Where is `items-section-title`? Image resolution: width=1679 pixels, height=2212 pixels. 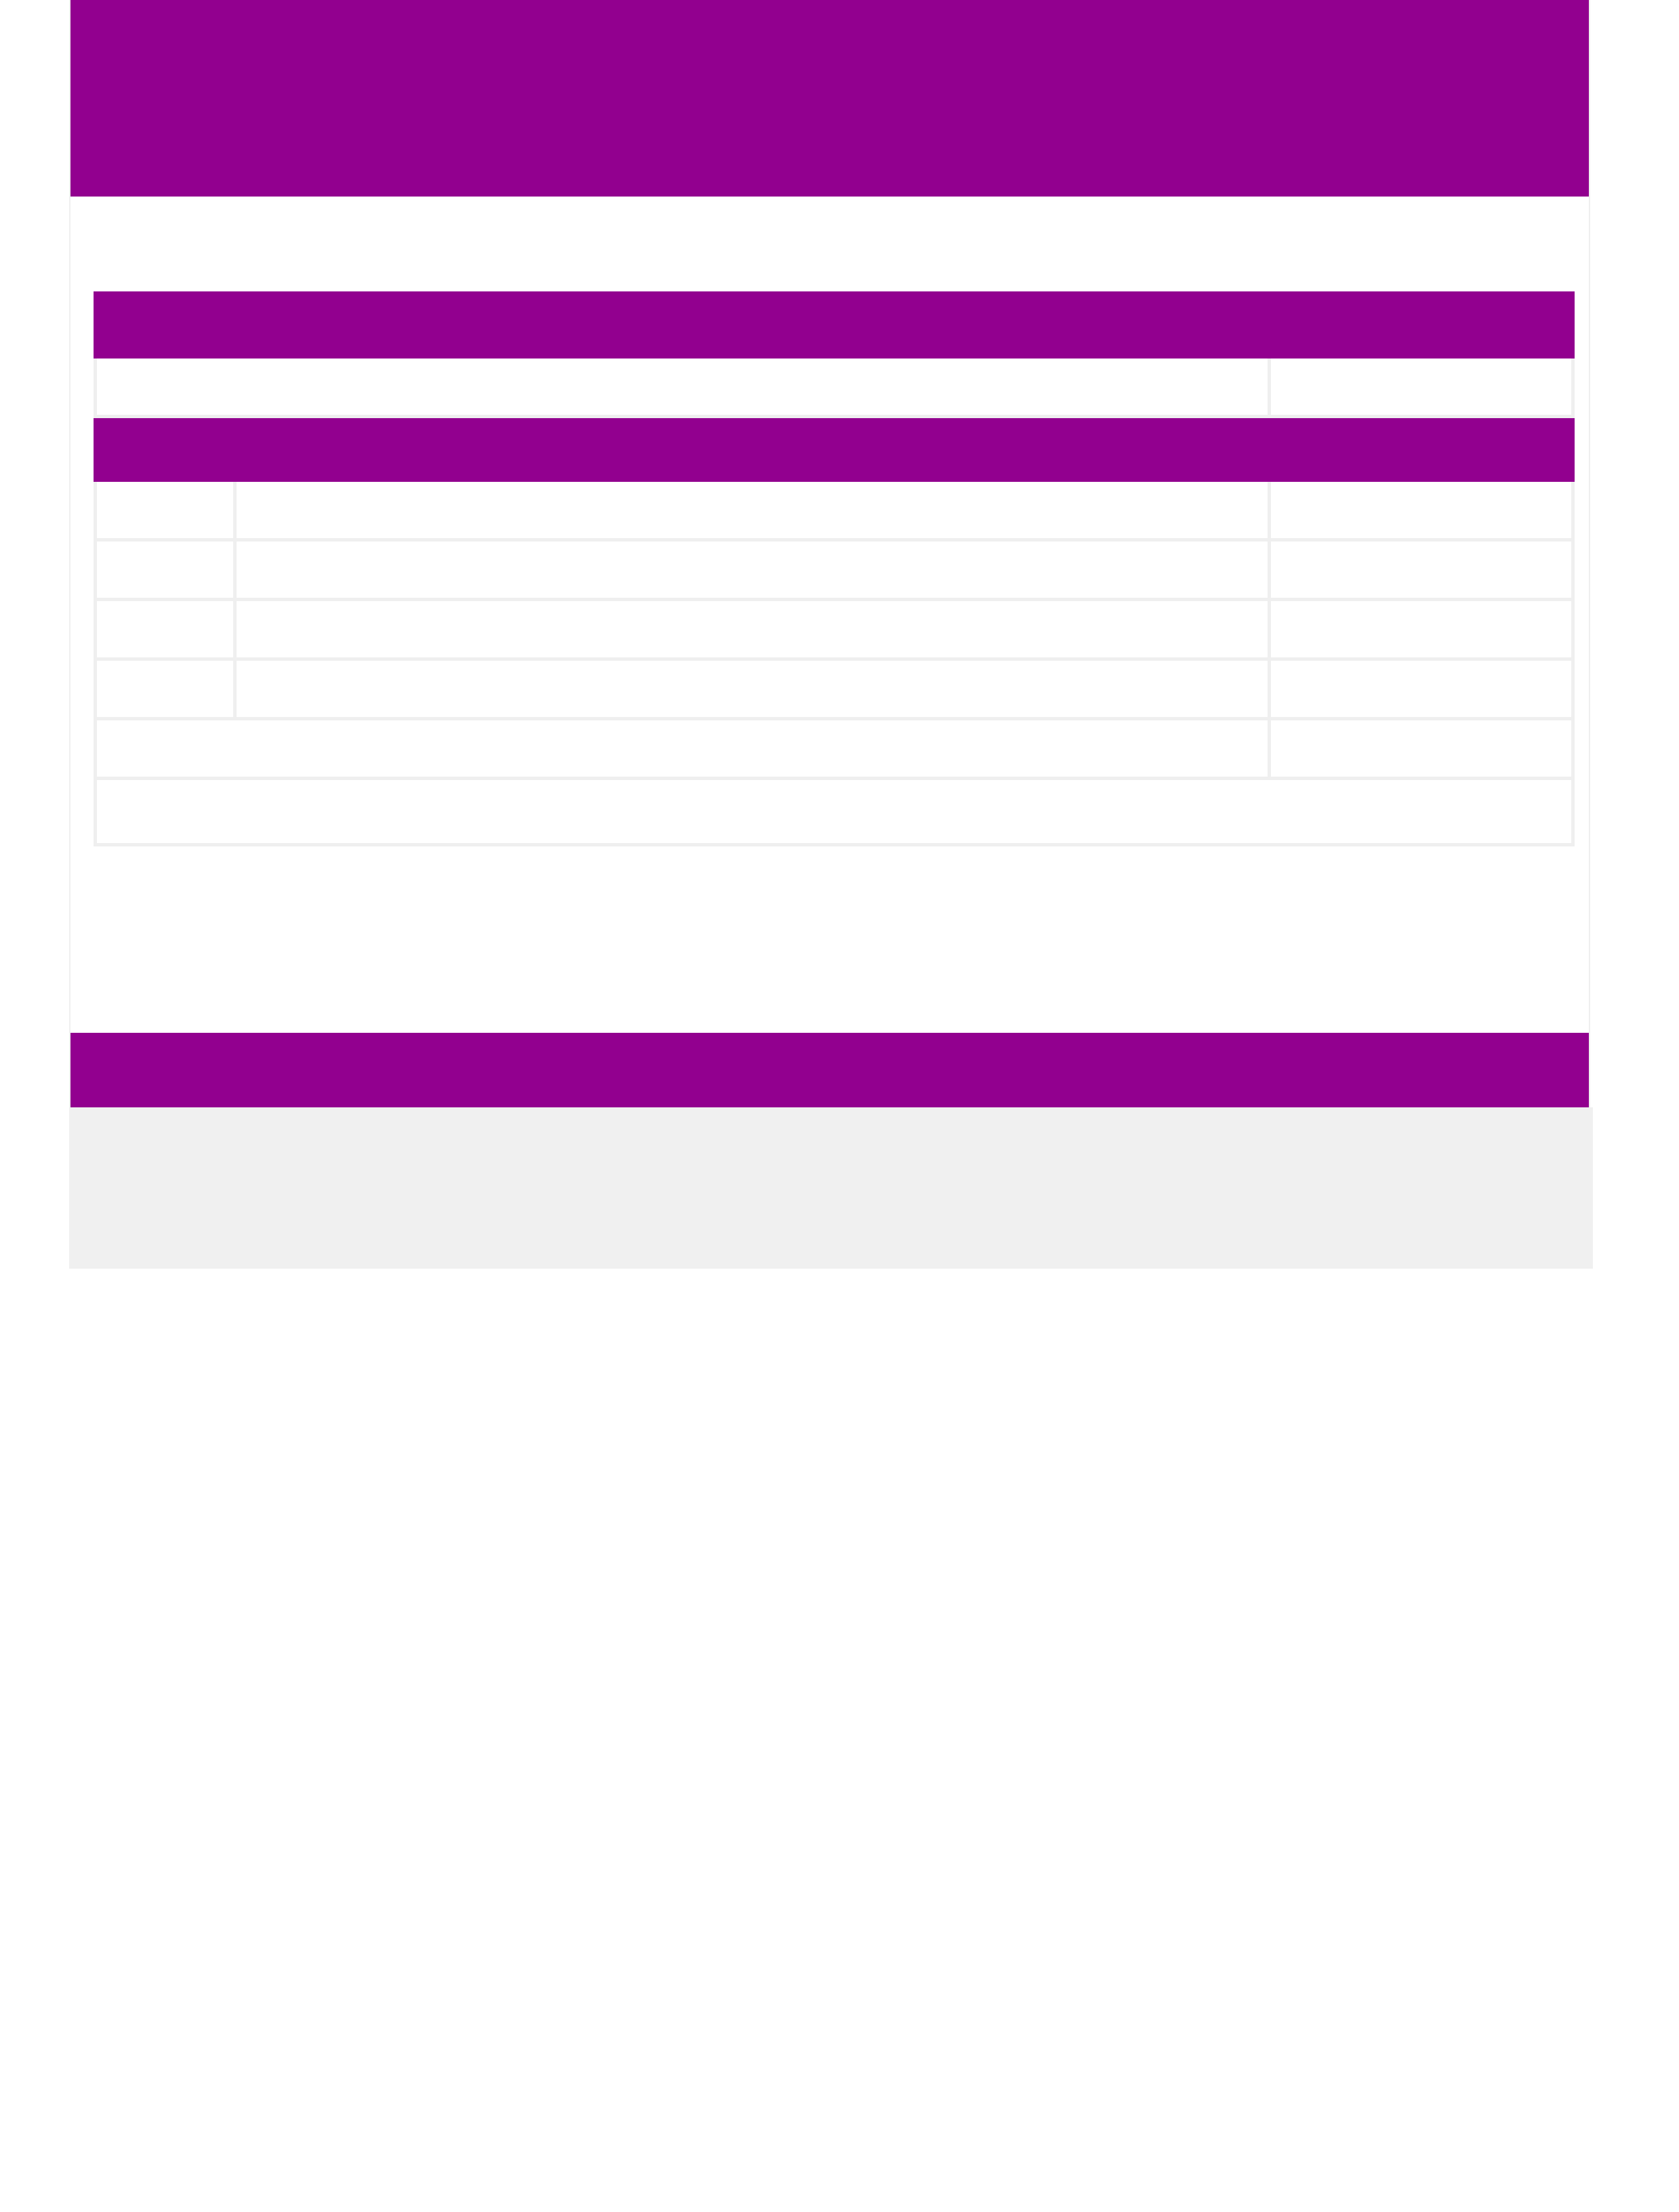
items-section-title is located at coordinates (834, 449).